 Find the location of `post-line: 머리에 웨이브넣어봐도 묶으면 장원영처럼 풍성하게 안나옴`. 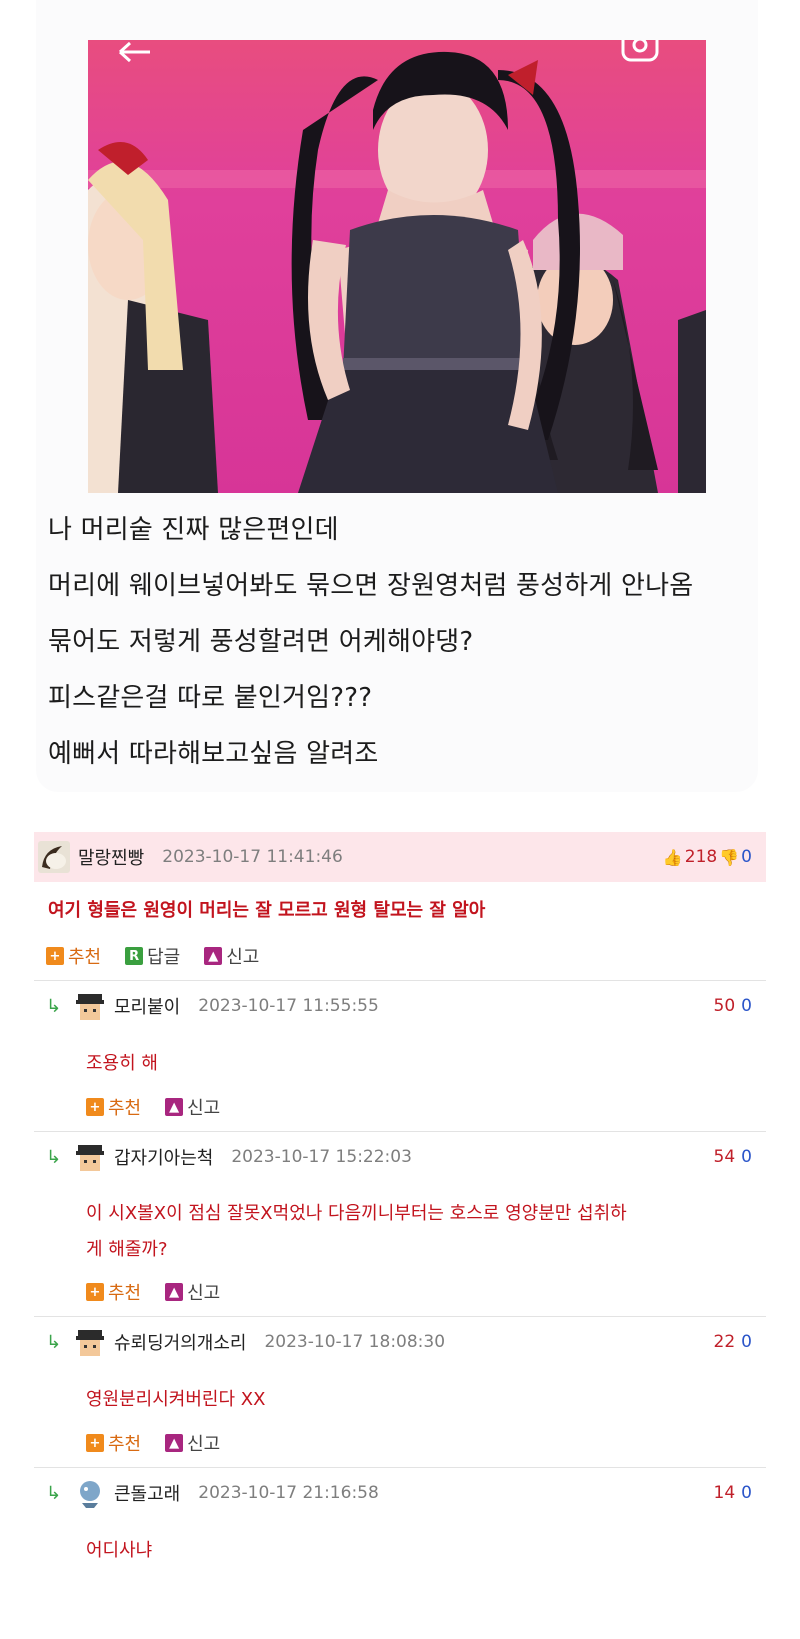

post-line: 머리에 웨이브넣어봐도 묶으면 장원영처럼 풍성하게 안나옴 is located at coordinates (371, 586).